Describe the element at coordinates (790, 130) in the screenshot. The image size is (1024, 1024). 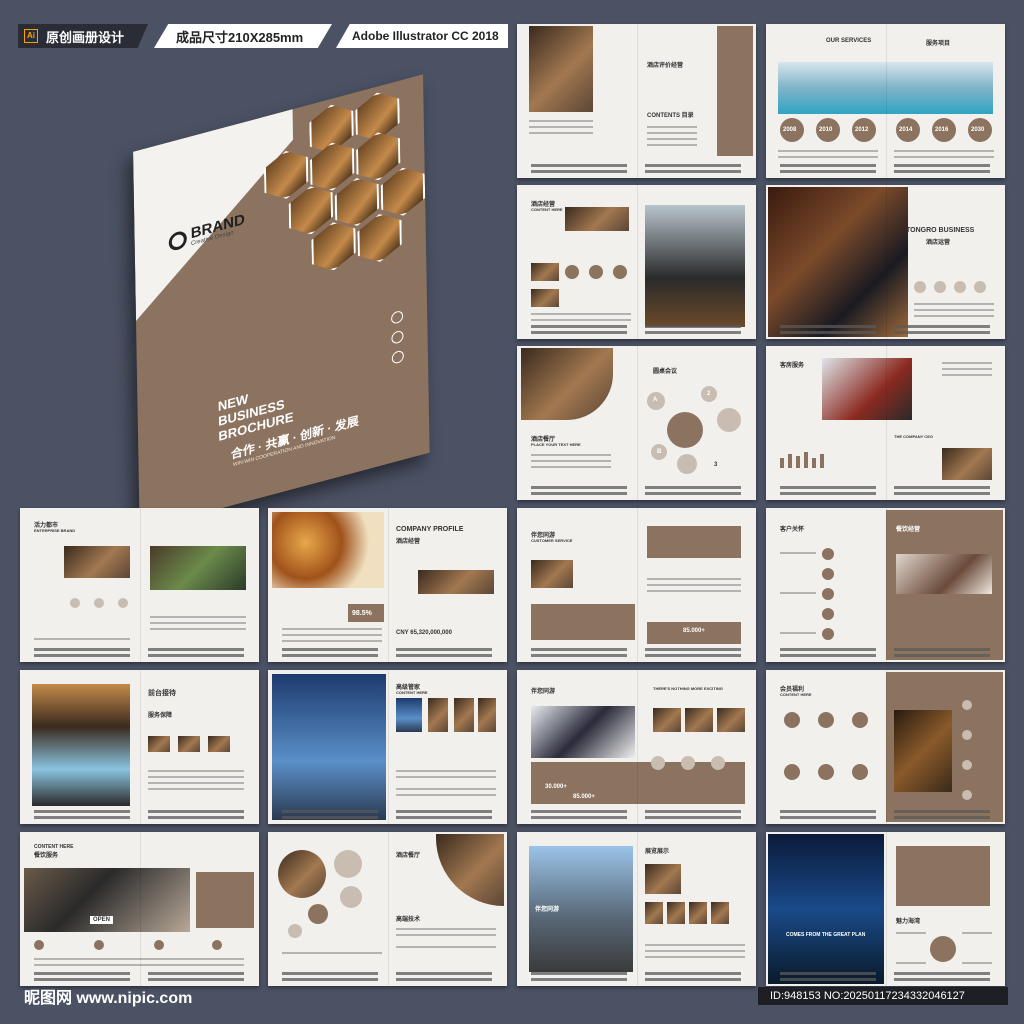
I see `year-label: 2008` at that location.